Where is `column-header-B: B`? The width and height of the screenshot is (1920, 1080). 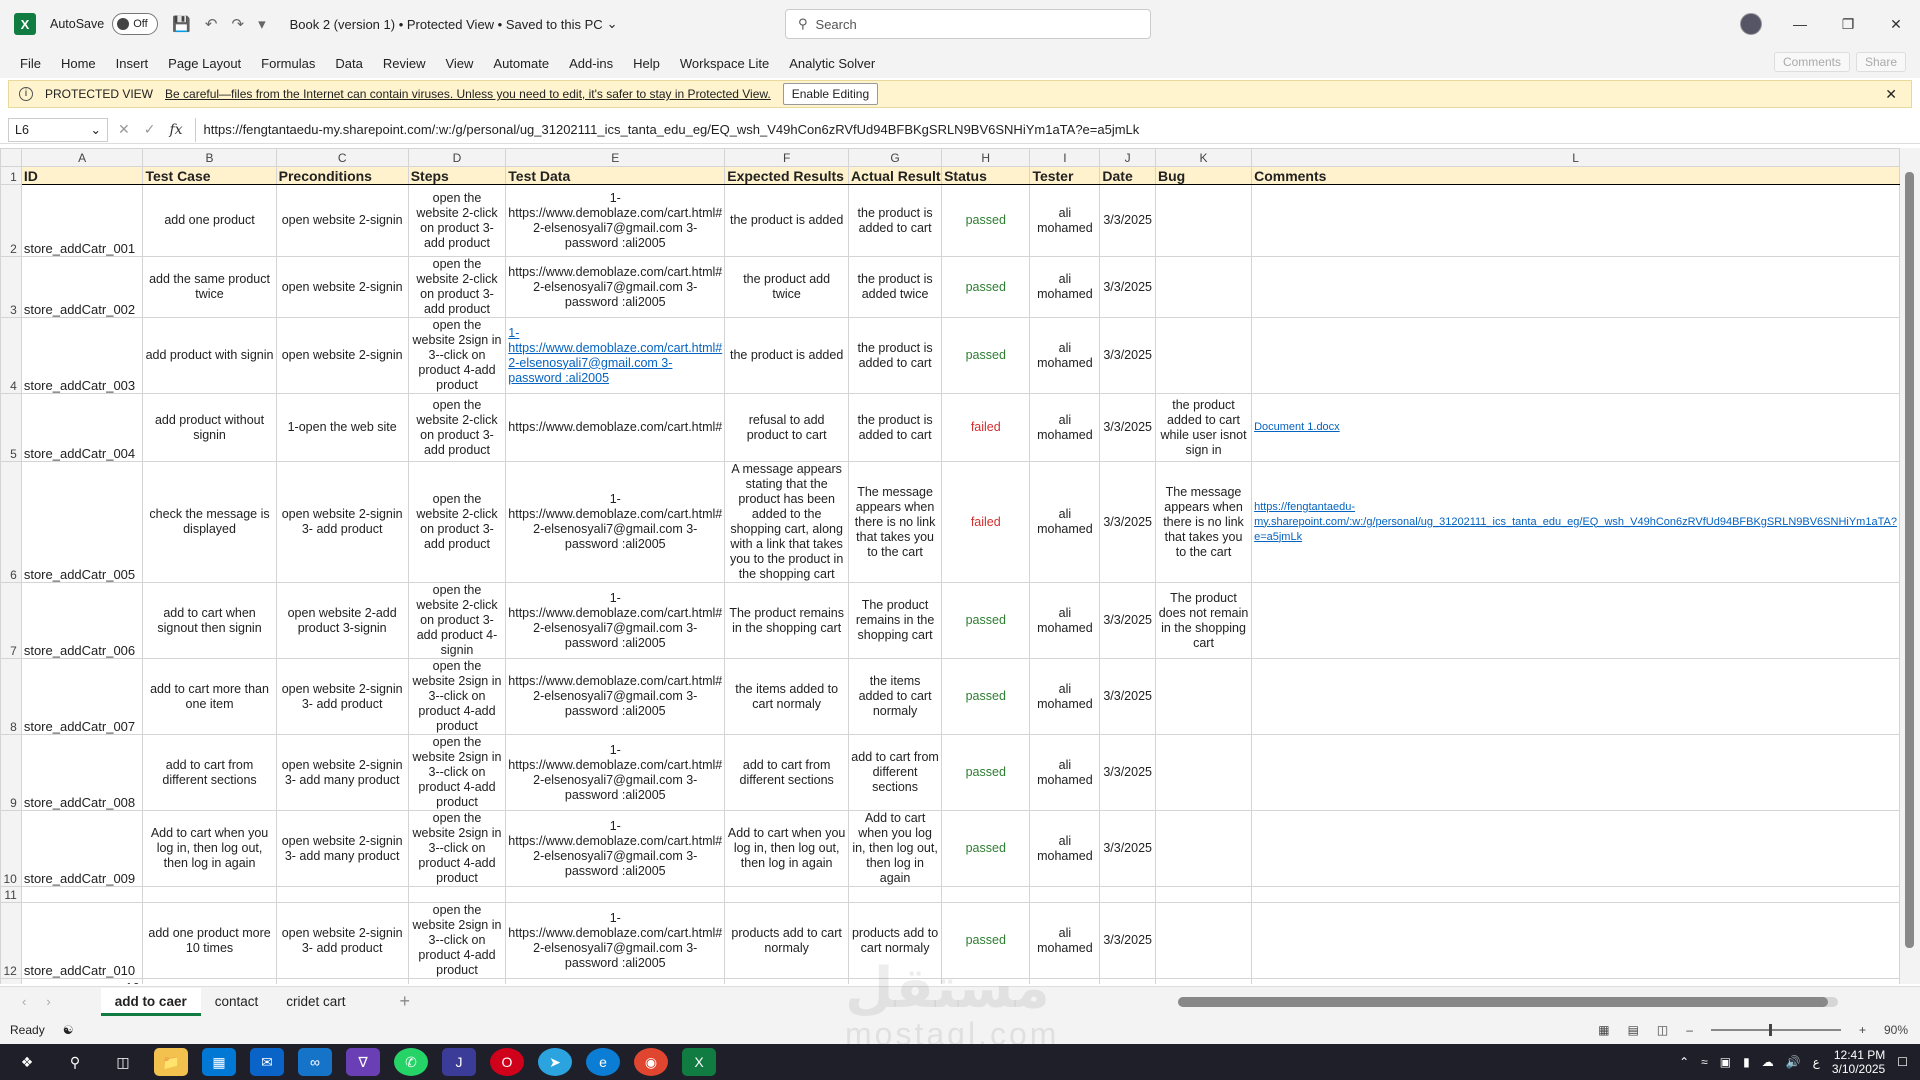
column-header-B: B is located at coordinates (209, 157).